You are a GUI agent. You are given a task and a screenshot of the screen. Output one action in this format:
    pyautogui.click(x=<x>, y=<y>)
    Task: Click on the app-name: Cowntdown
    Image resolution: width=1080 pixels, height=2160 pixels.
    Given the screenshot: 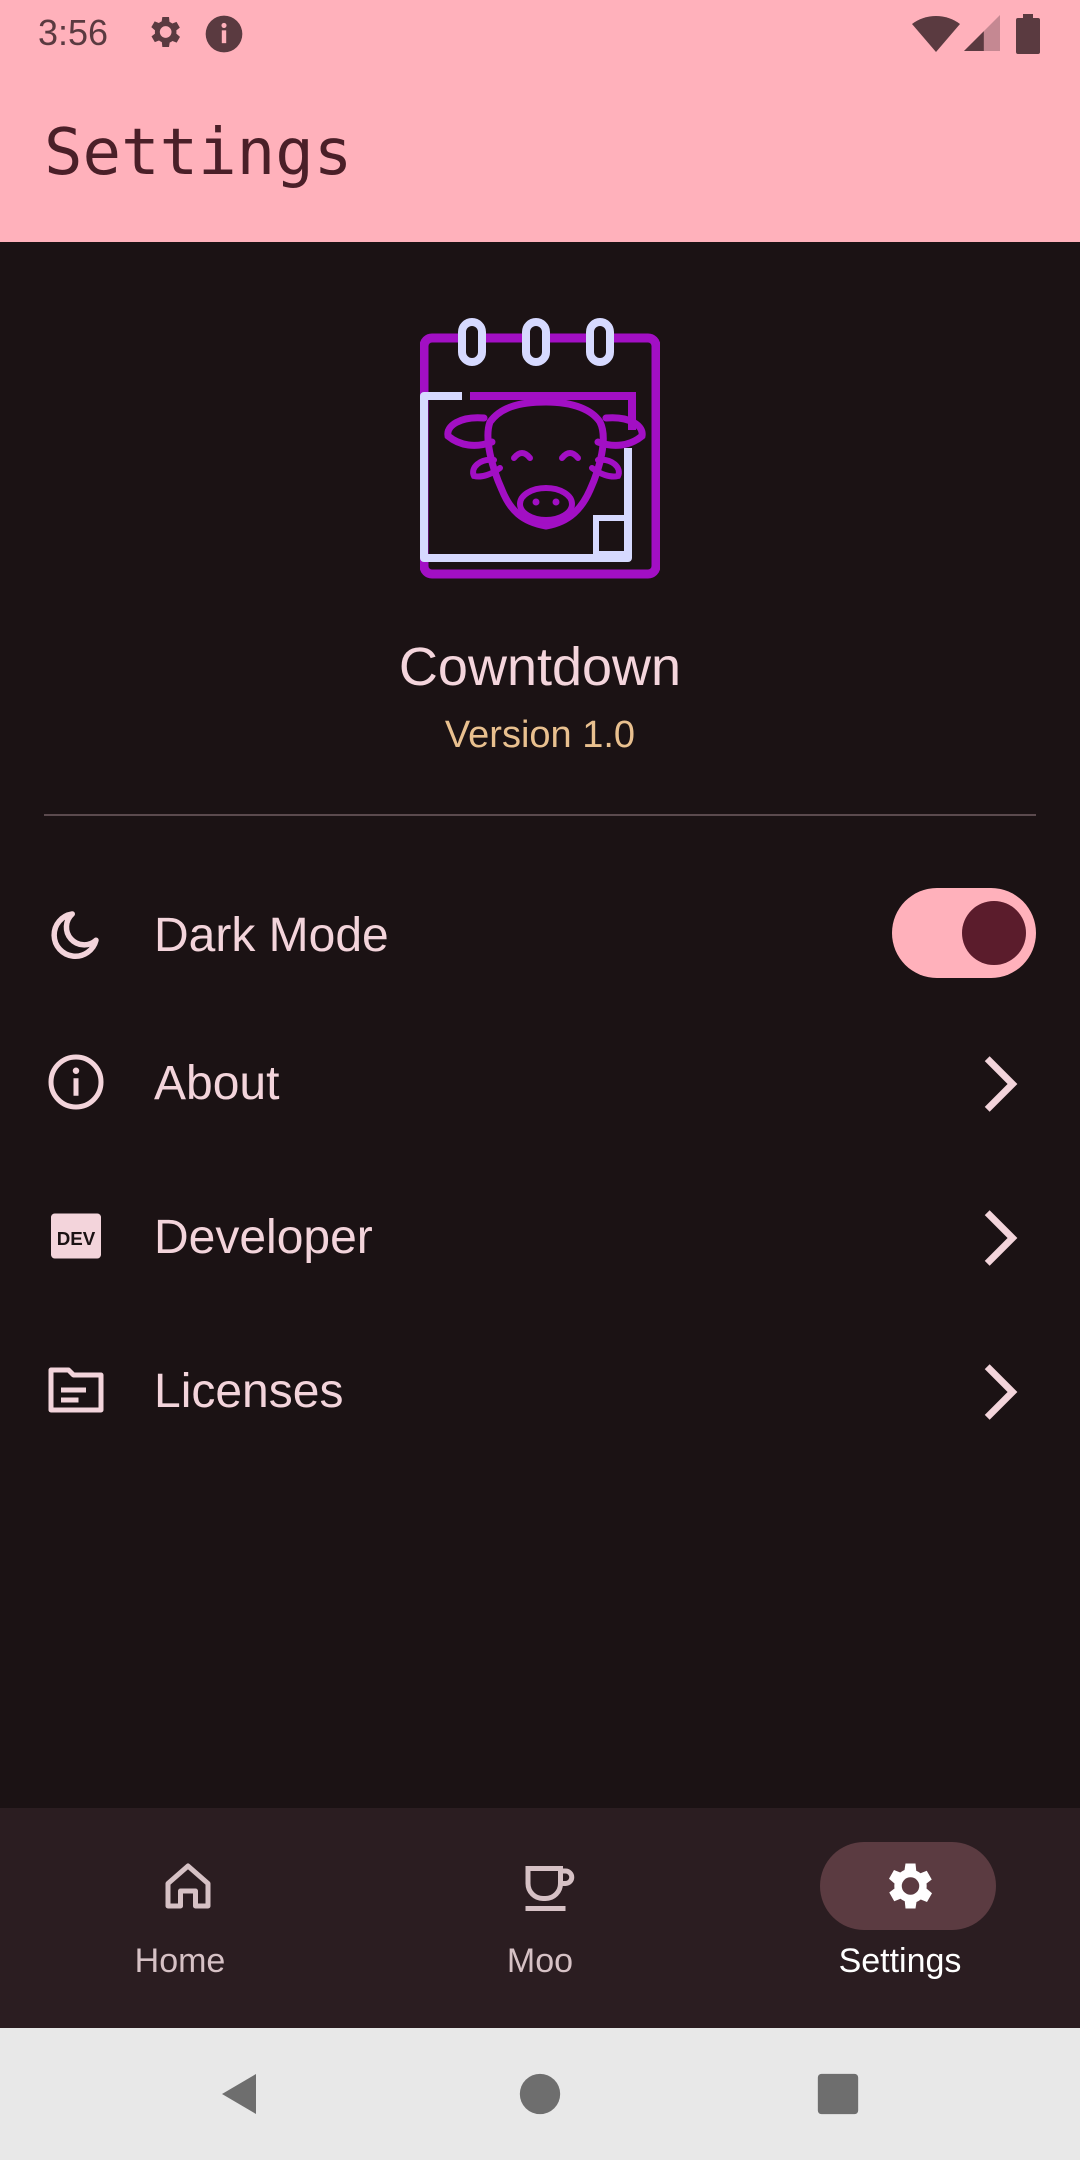 What is the action you would take?
    pyautogui.click(x=540, y=667)
    